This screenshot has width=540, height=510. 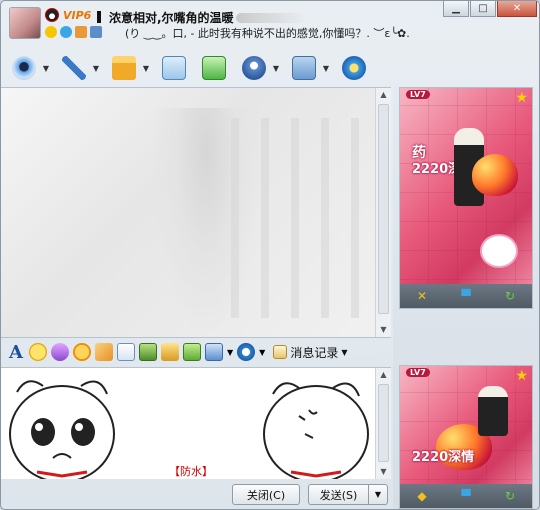 What do you see at coordinates (266, 494) in the screenshot?
I see `close-button: 关闭(C)` at bounding box center [266, 494].